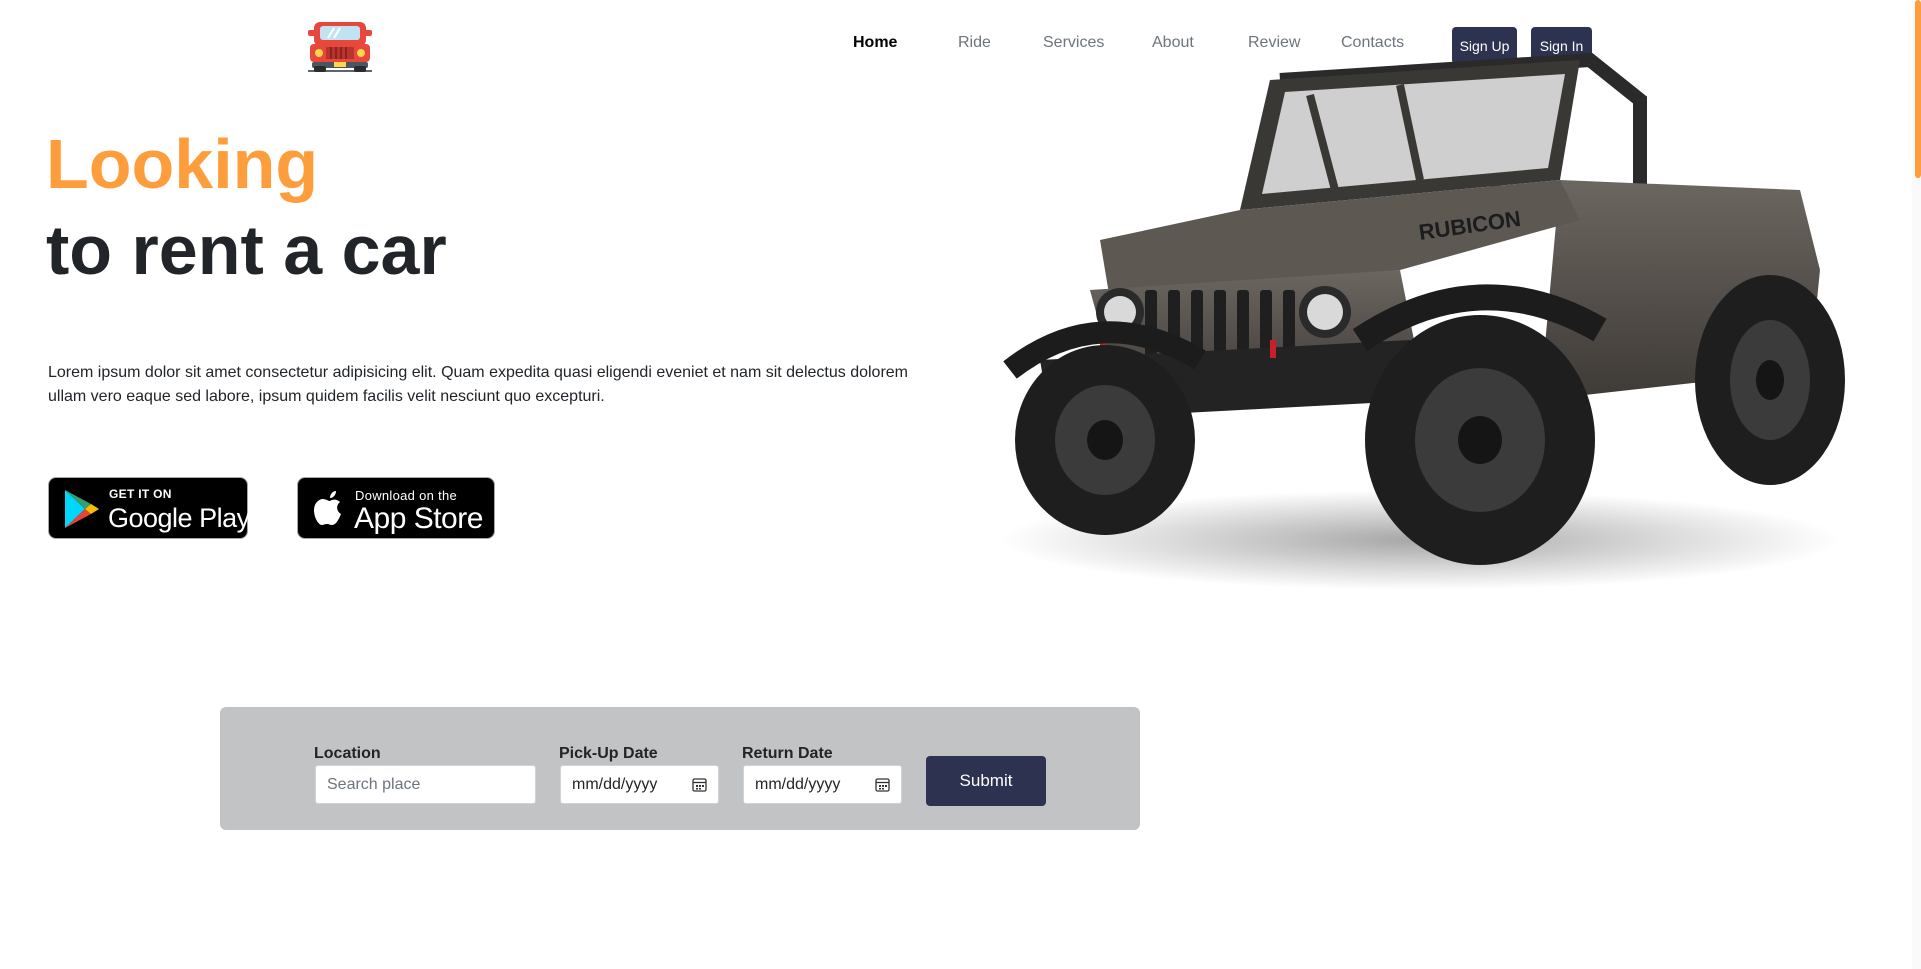  Describe the element at coordinates (246, 250) in the screenshot. I see `hero-title: to rent a car` at that location.